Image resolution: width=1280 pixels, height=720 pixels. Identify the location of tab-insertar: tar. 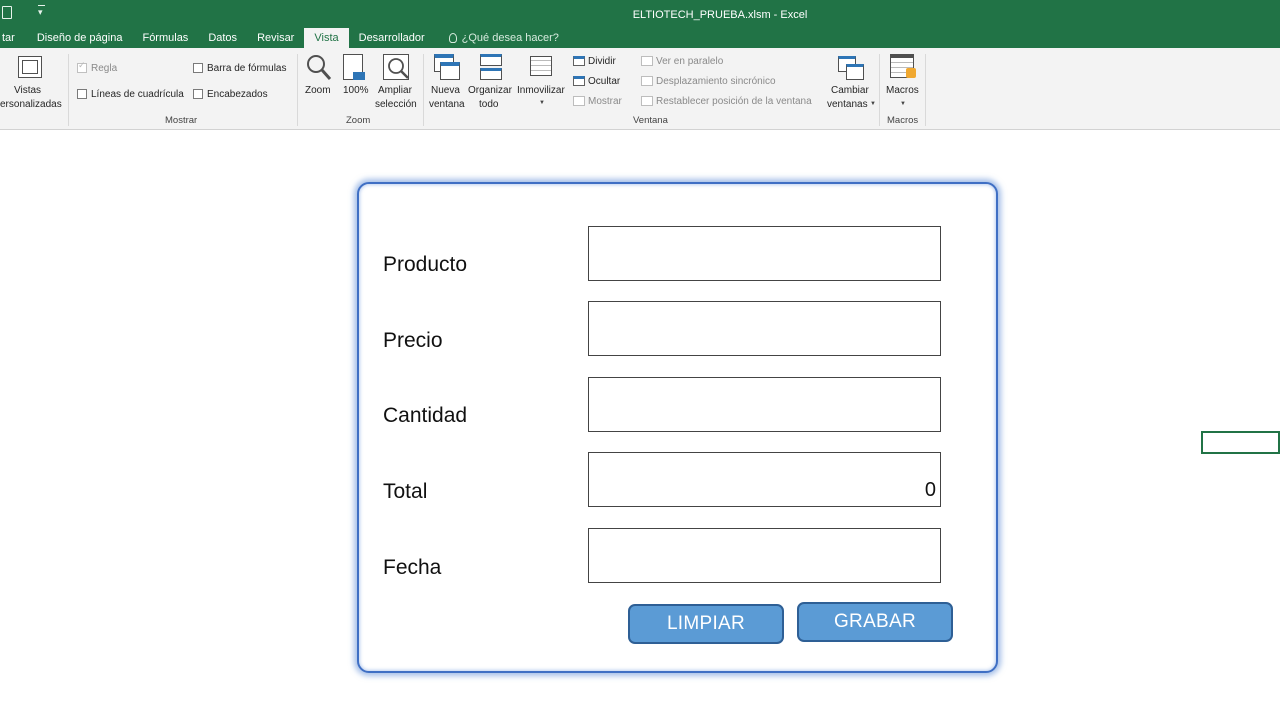
(13, 38).